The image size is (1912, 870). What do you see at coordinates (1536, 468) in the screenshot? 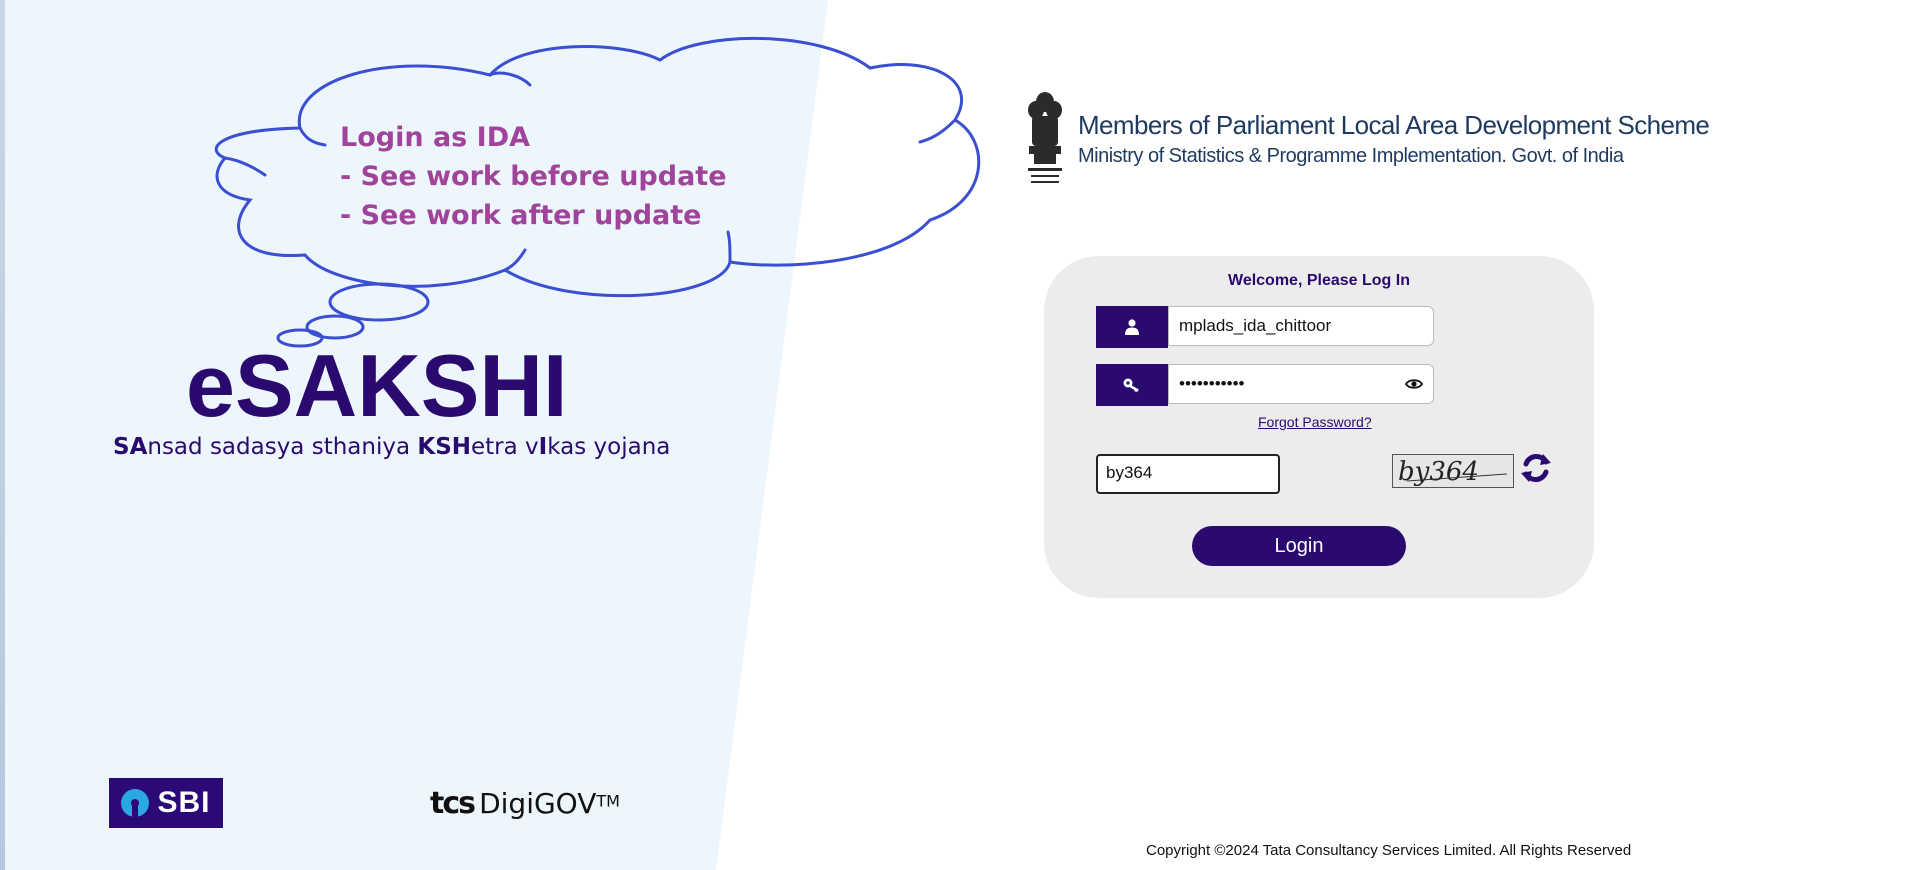
I see `refresh-icon` at bounding box center [1536, 468].